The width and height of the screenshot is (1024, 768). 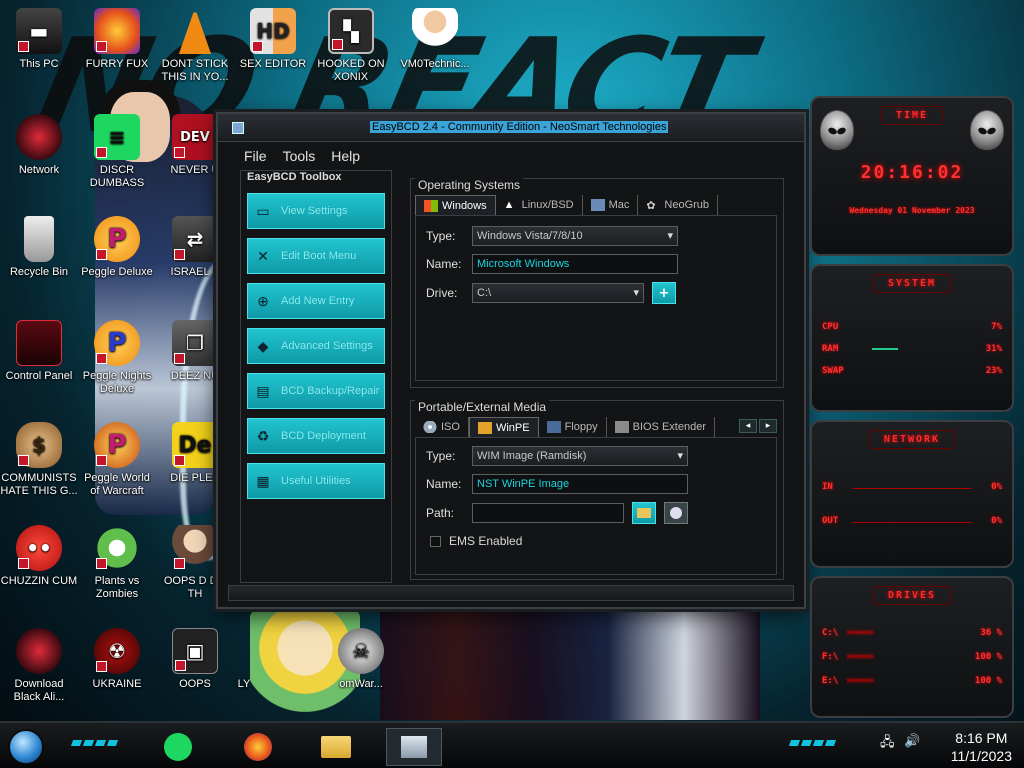 I want to click on useful-utilities-button: ▦ Useful Utilities, so click(x=316, y=481).